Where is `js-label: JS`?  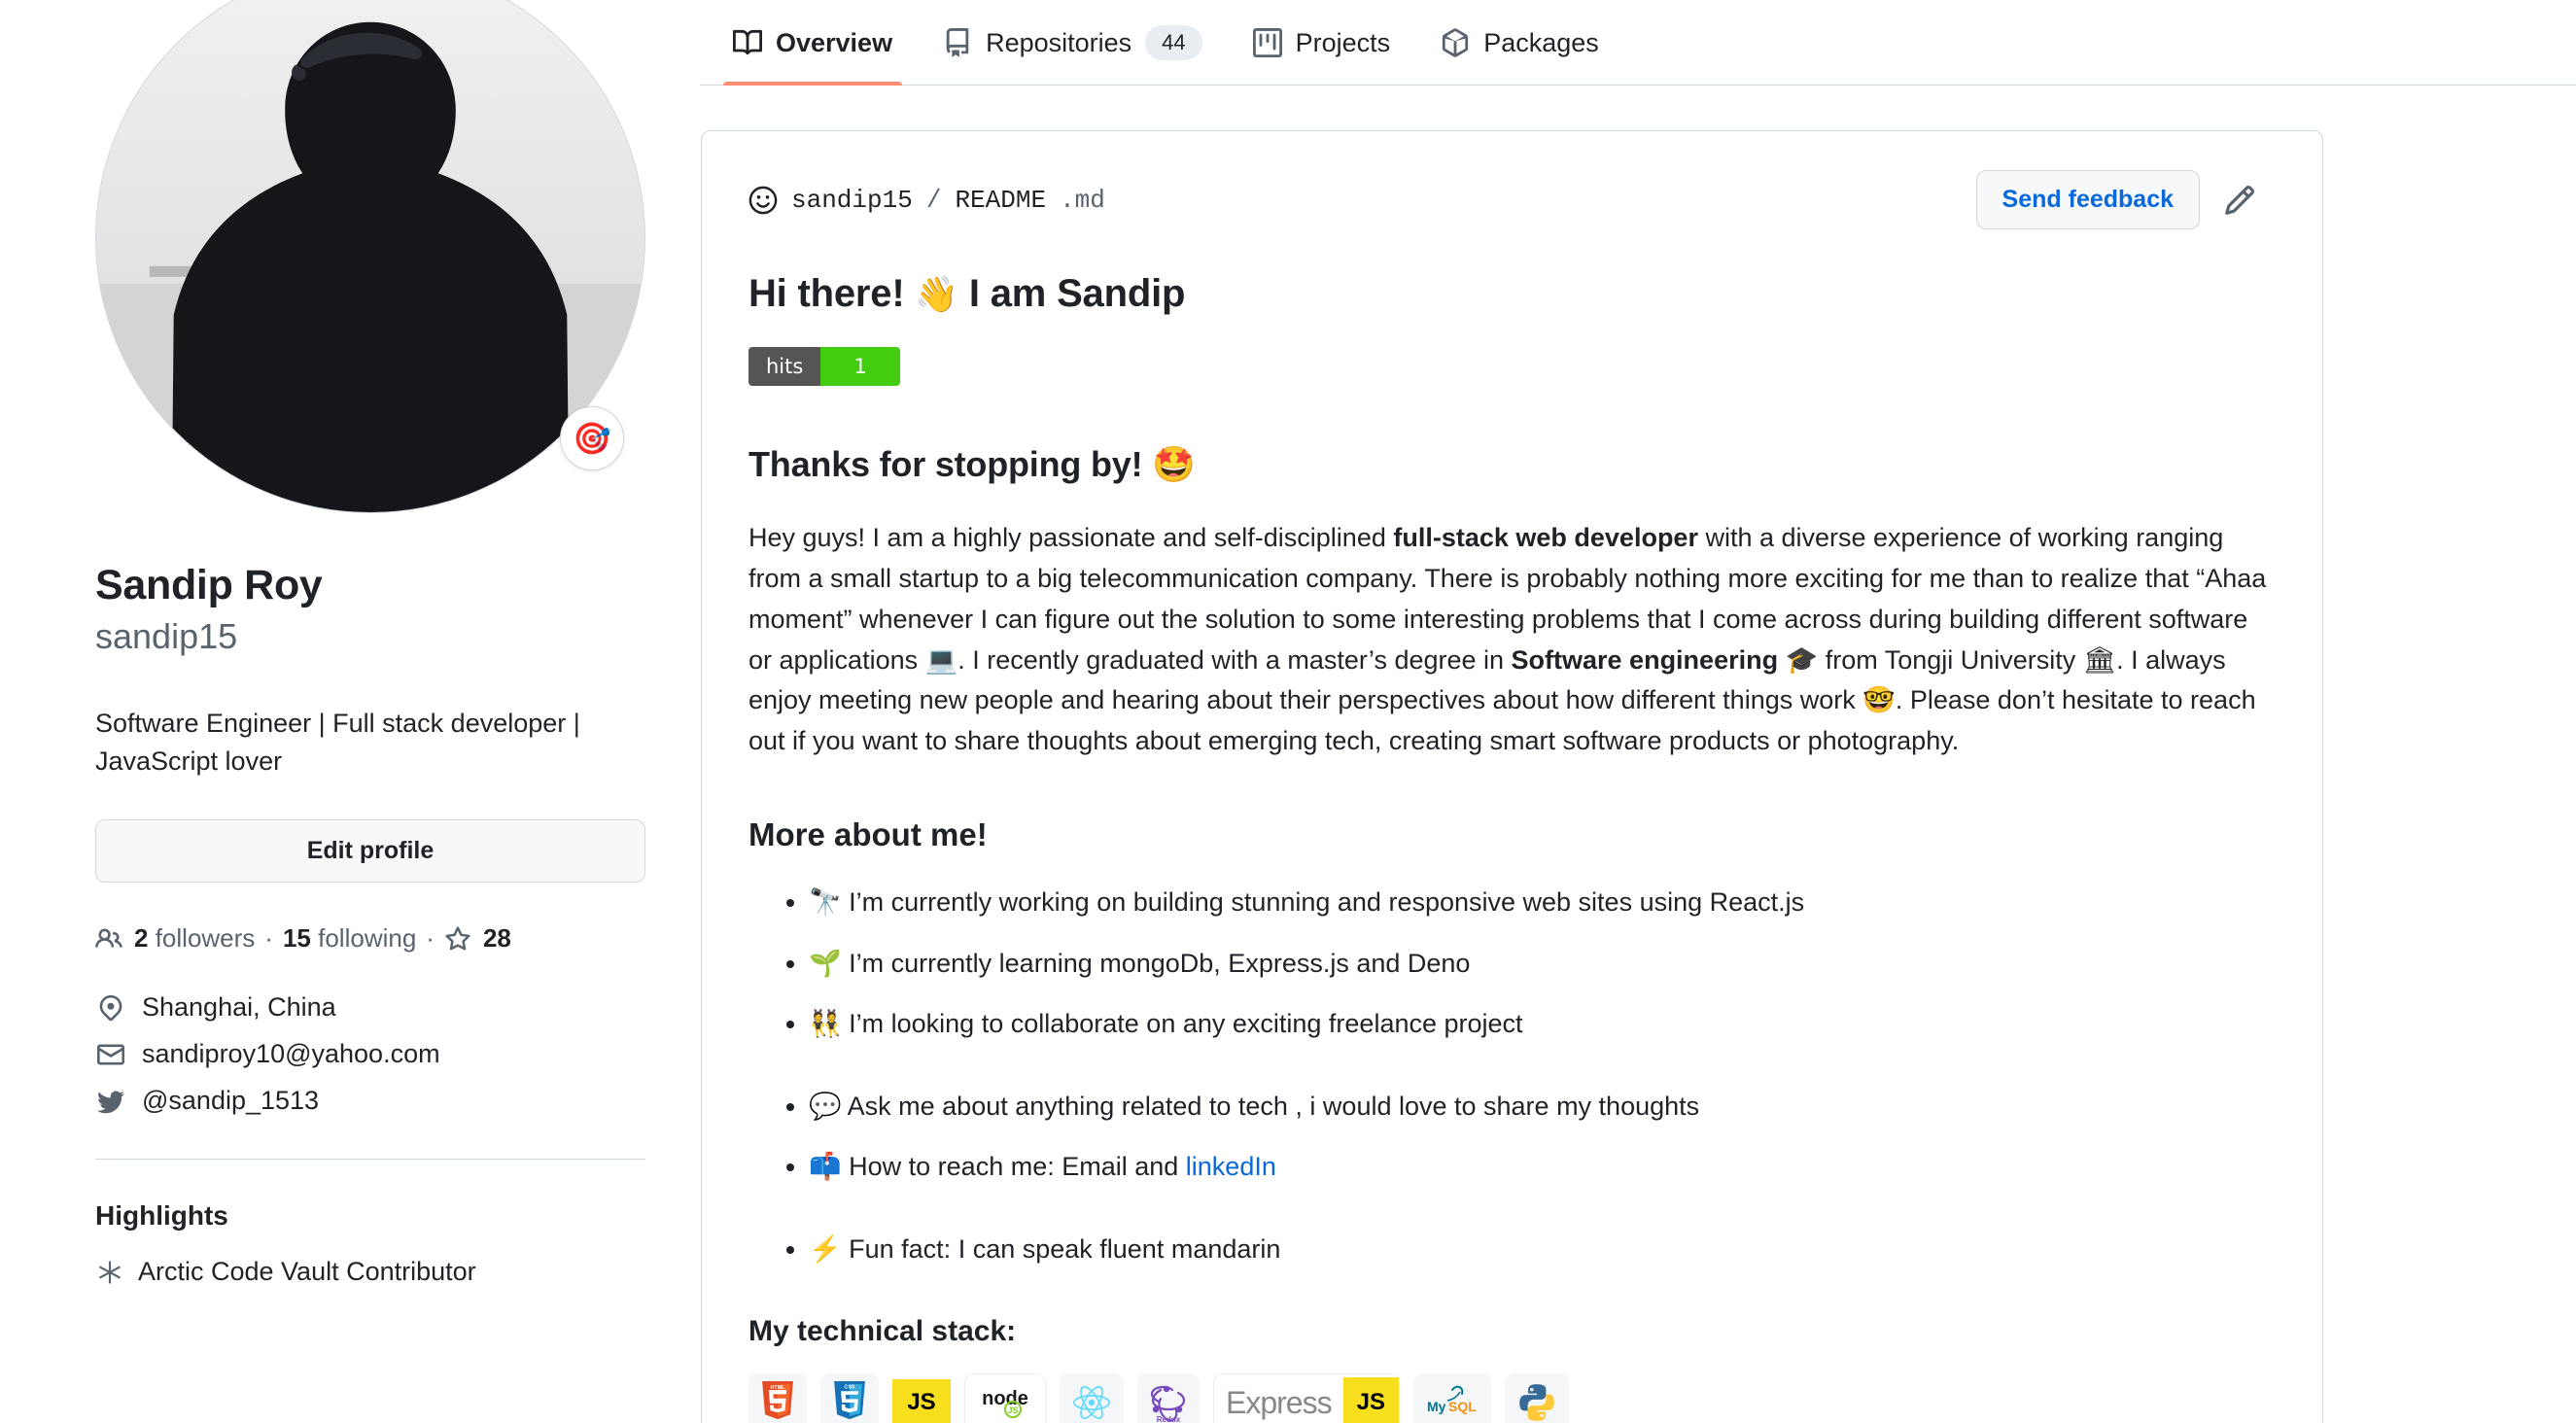 js-label: JS is located at coordinates (921, 1402).